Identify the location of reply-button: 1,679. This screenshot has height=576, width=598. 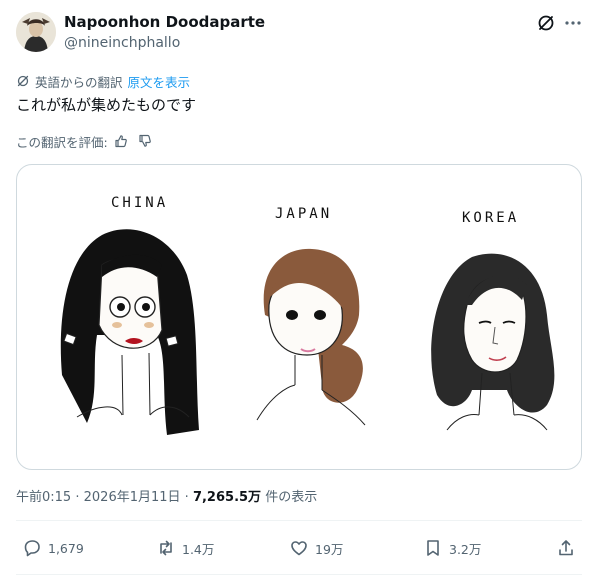
(53, 548).